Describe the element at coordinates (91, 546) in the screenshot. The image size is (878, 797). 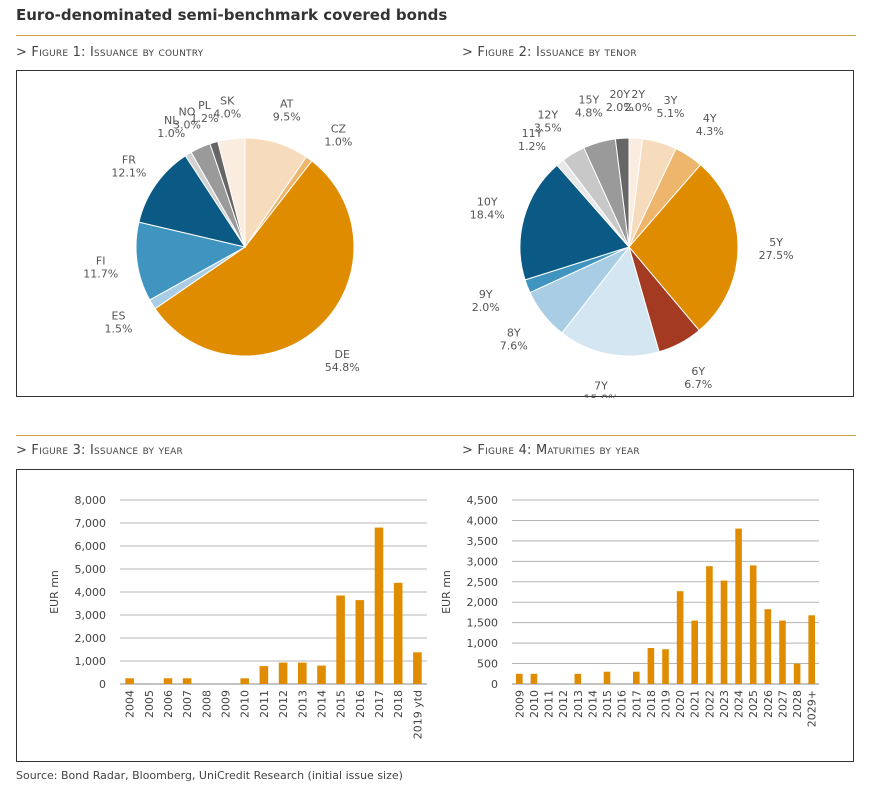
I see `bar3-ytick-label: 6,000` at that location.